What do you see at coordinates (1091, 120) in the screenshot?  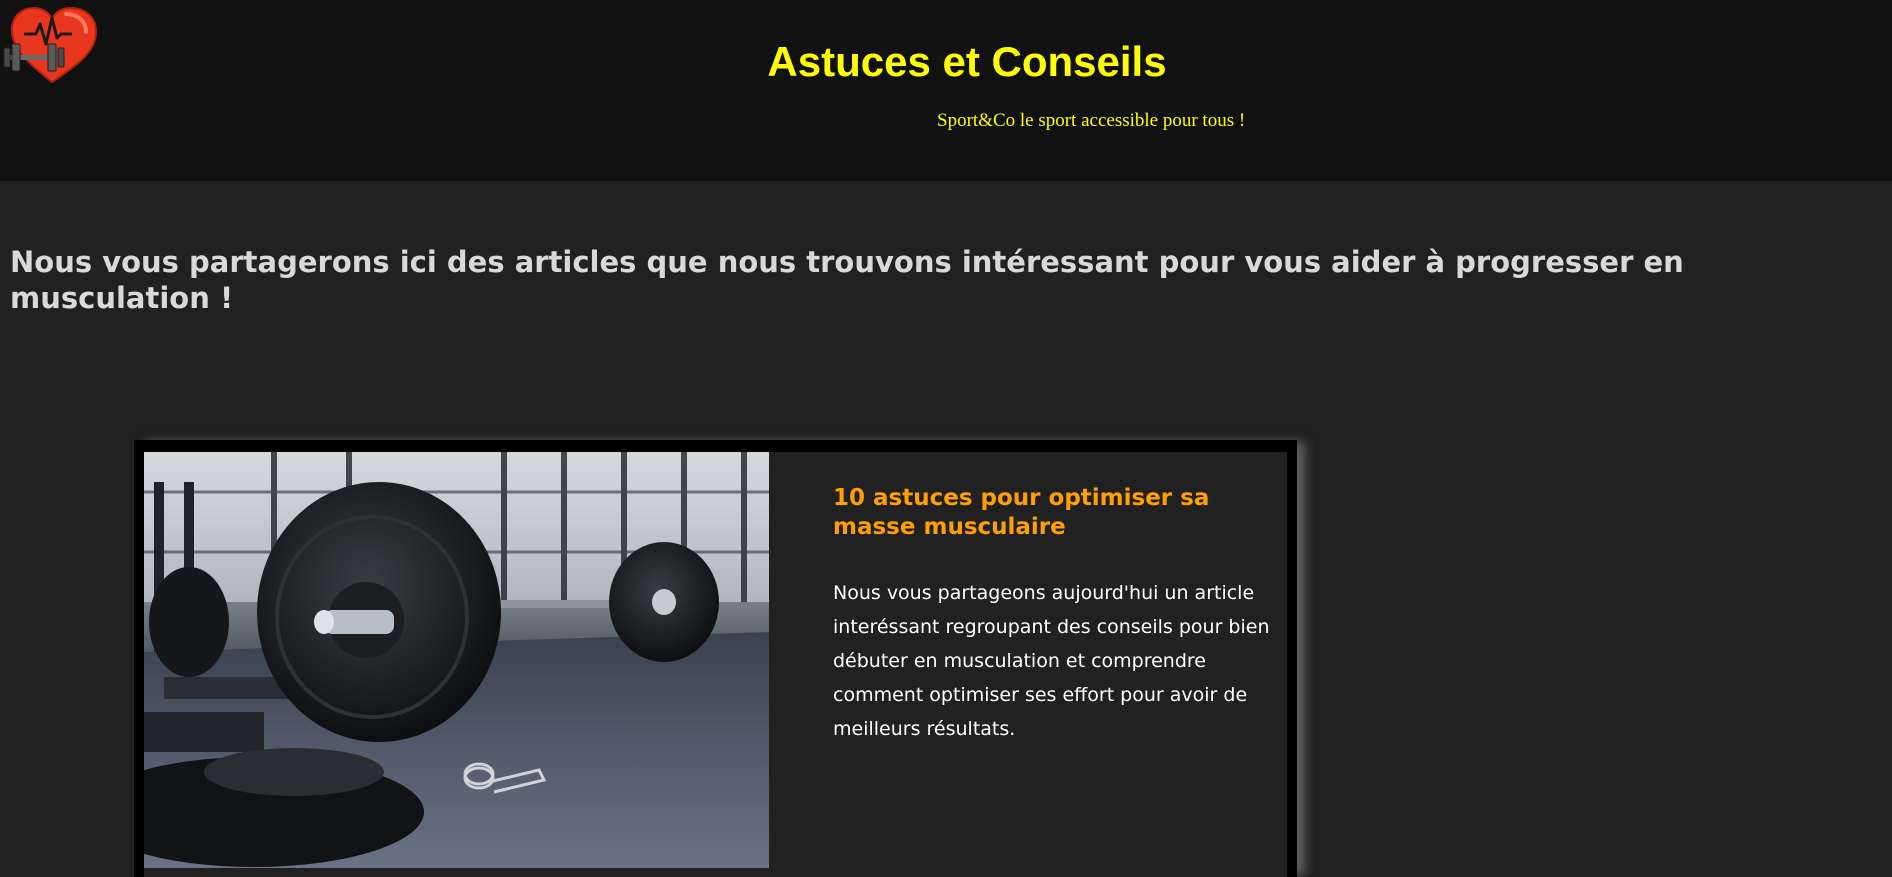 I see `tagline: Sport&Co le sport accessible pour tous !` at bounding box center [1091, 120].